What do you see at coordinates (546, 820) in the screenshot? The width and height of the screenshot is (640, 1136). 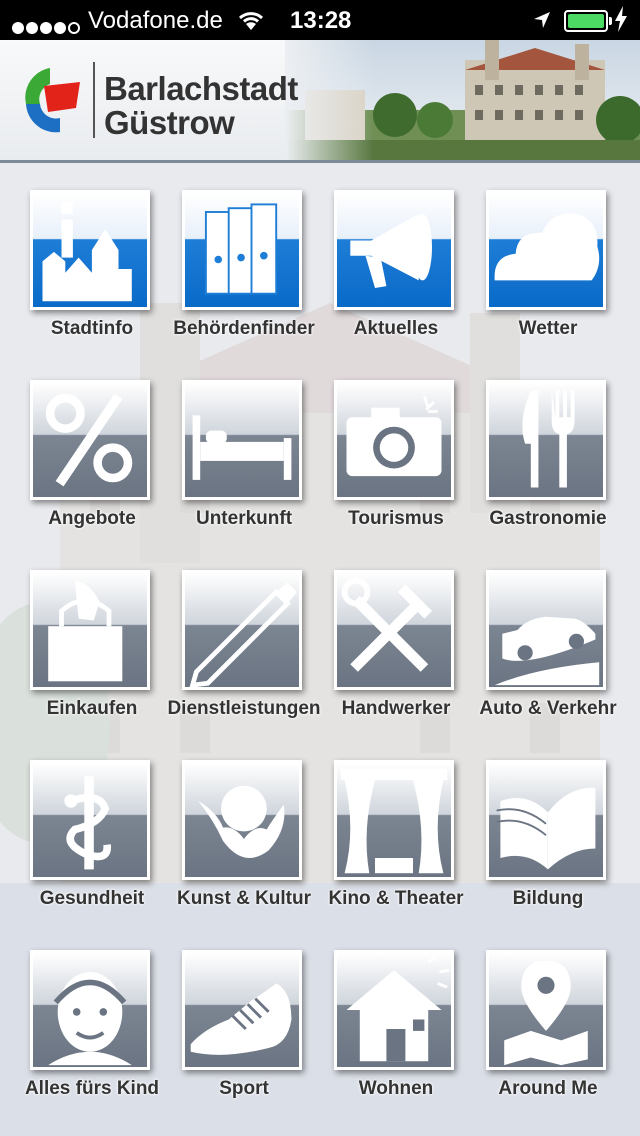 I see `open-book-icon` at bounding box center [546, 820].